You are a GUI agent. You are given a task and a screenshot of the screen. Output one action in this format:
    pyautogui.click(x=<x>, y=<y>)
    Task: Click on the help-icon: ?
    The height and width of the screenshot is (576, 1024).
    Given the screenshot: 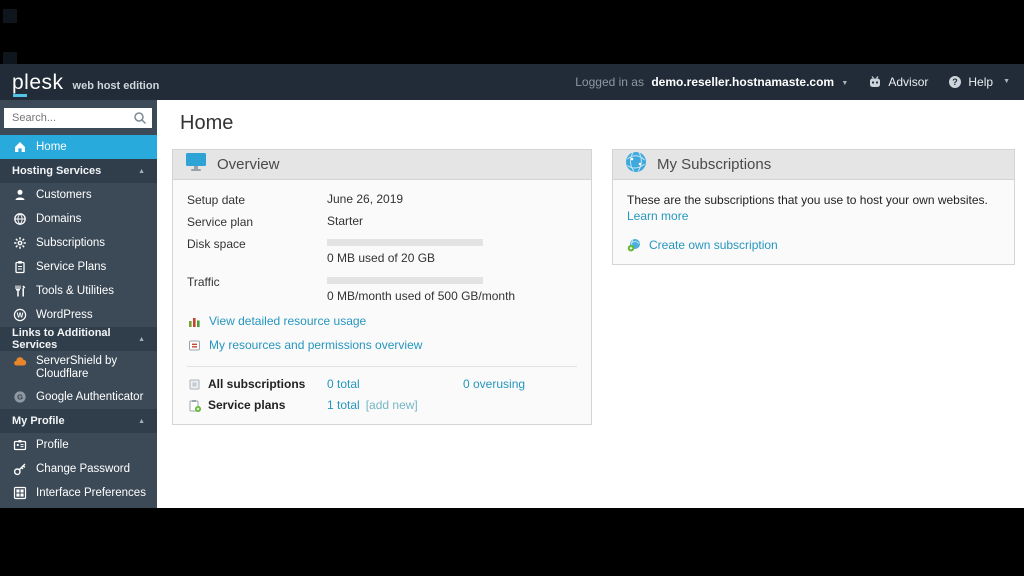 What is the action you would take?
    pyautogui.click(x=955, y=82)
    